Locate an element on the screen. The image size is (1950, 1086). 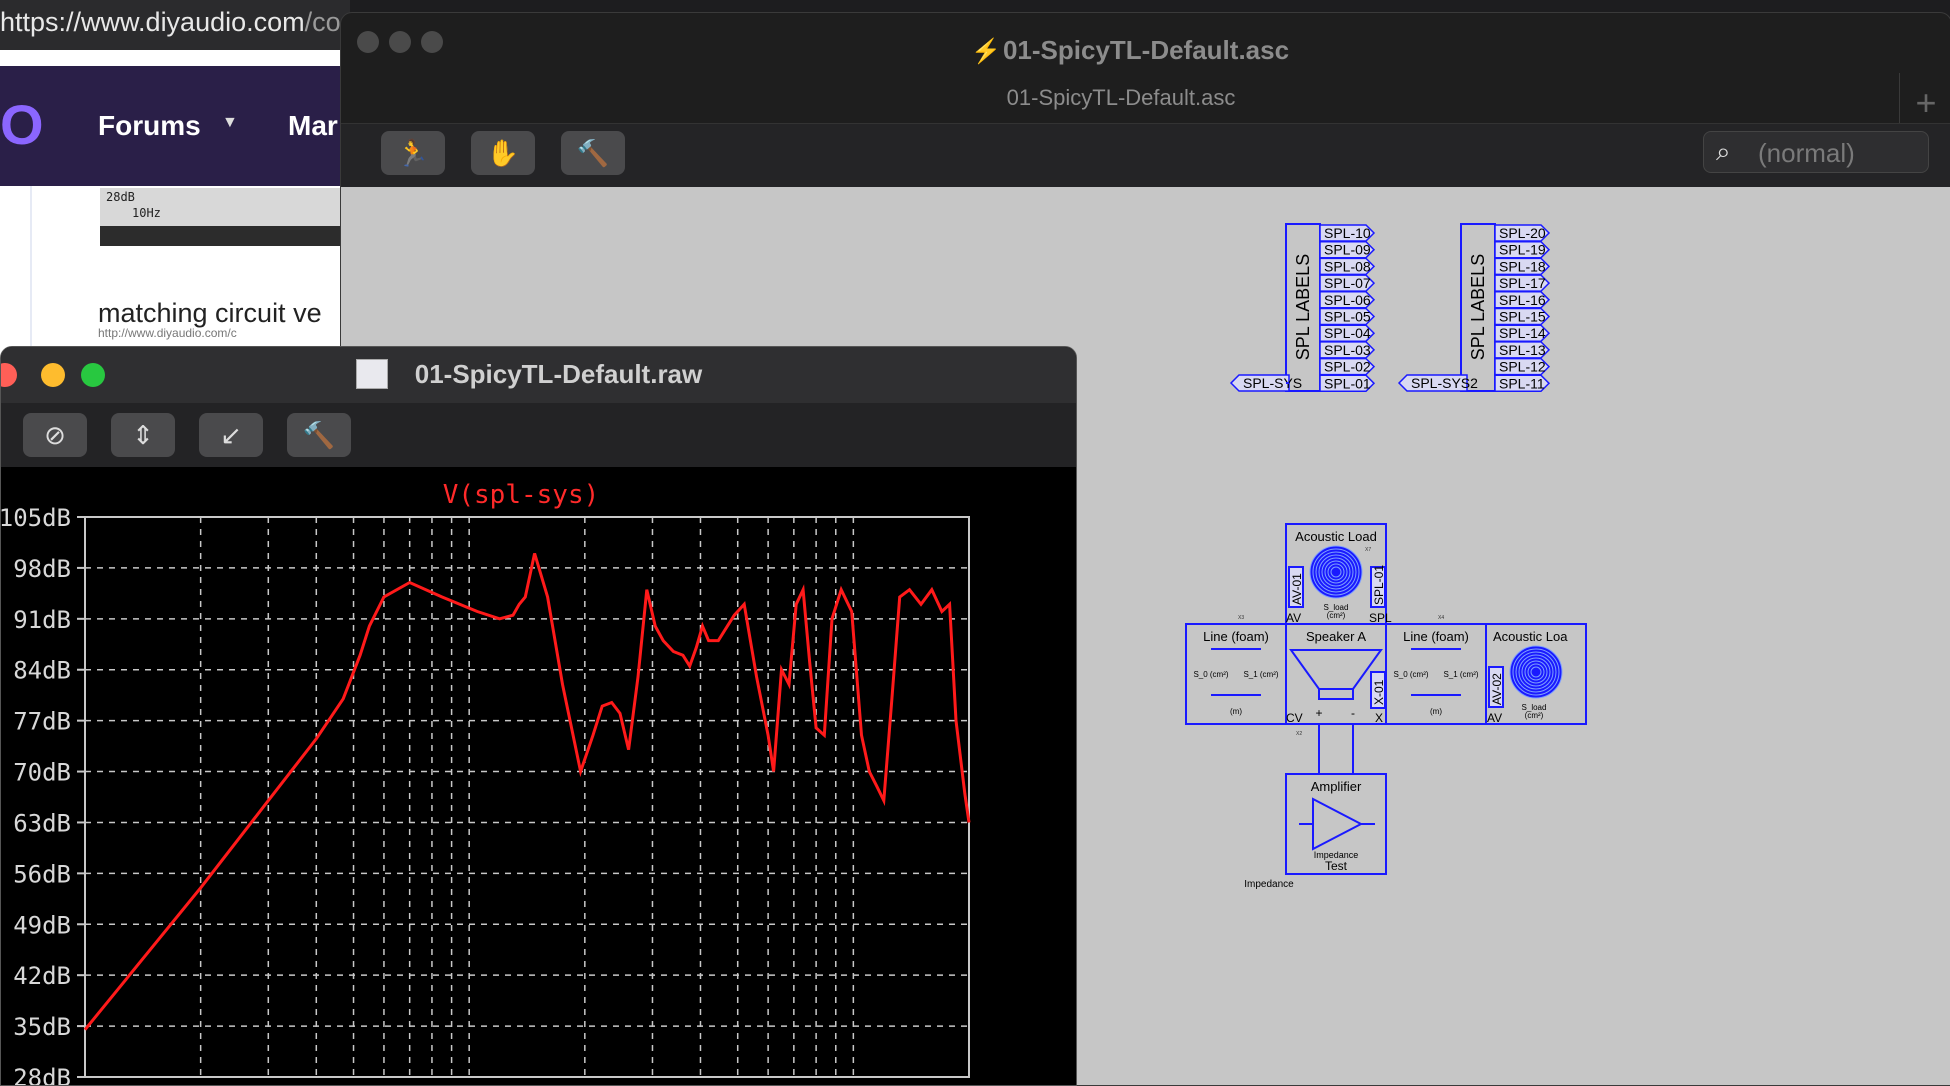
site-logo: O is located at coordinates (22, 124).